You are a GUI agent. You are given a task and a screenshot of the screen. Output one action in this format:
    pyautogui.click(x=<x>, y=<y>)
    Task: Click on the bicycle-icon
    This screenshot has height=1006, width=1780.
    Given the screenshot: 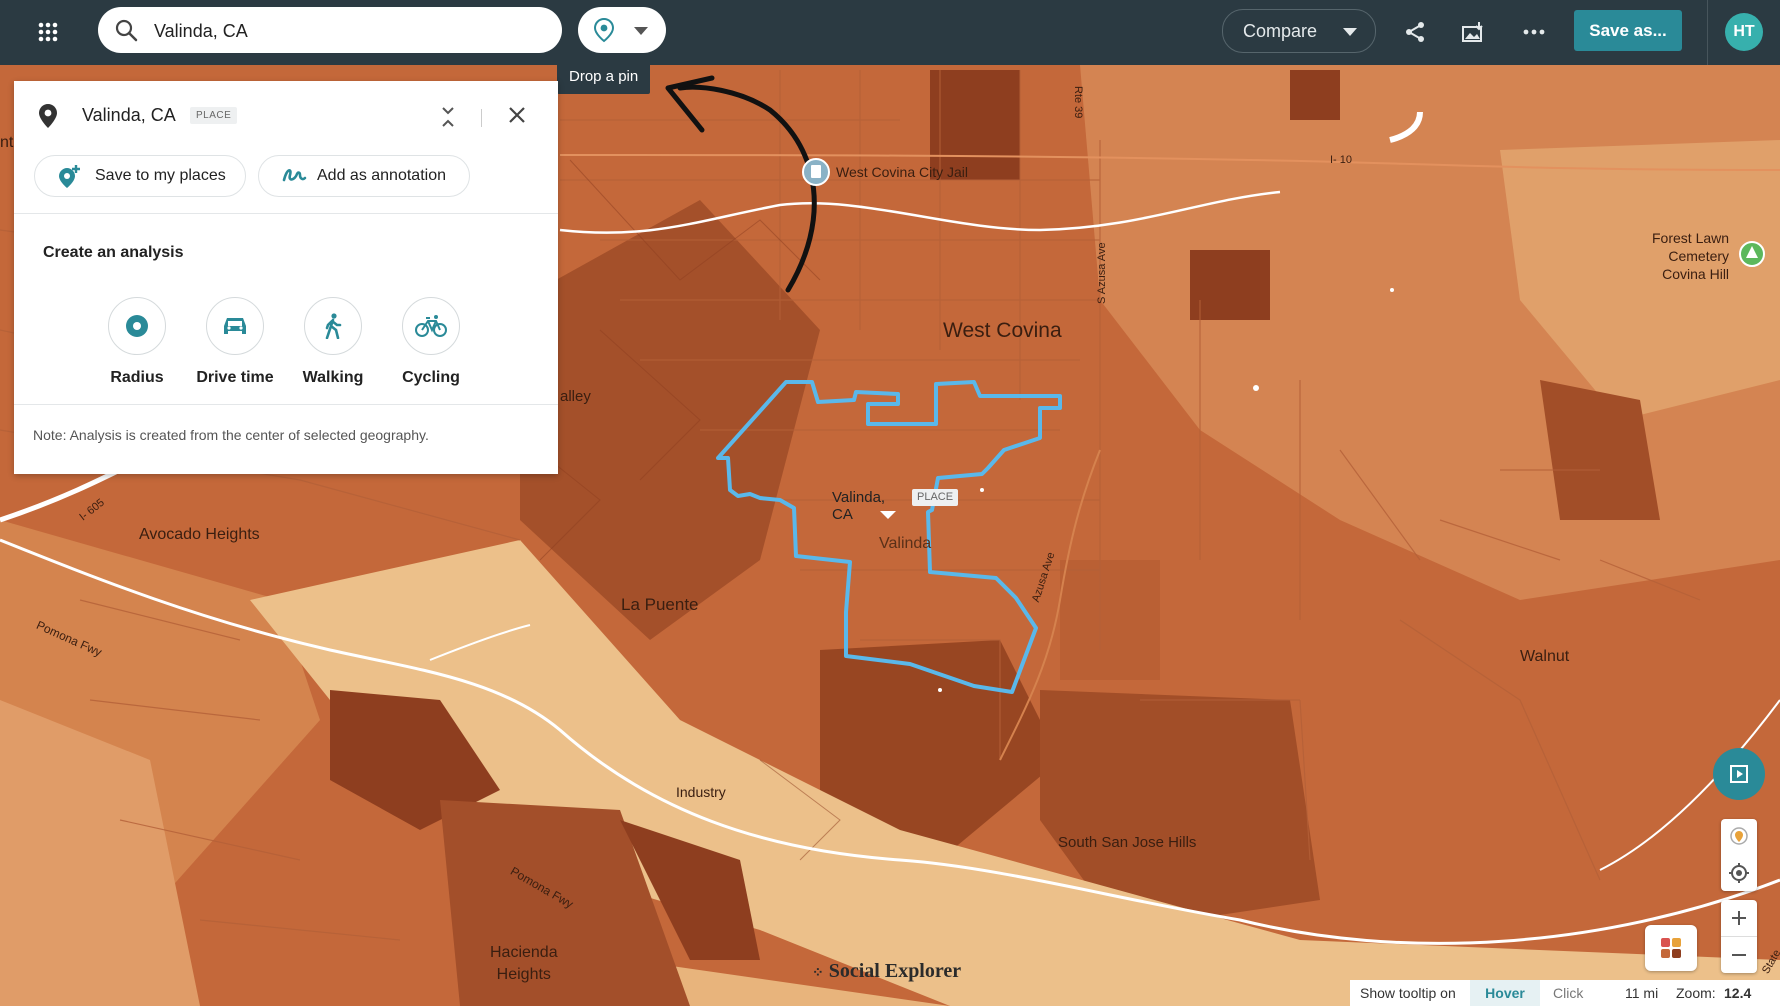 What is the action you would take?
    pyautogui.click(x=431, y=326)
    